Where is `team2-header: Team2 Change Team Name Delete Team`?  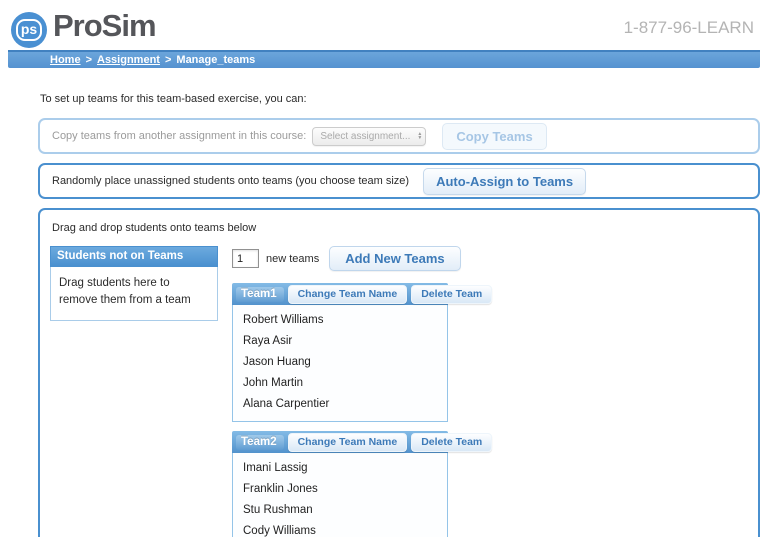
team2-header: Team2 Change Team Name Delete Team is located at coordinates (362, 442).